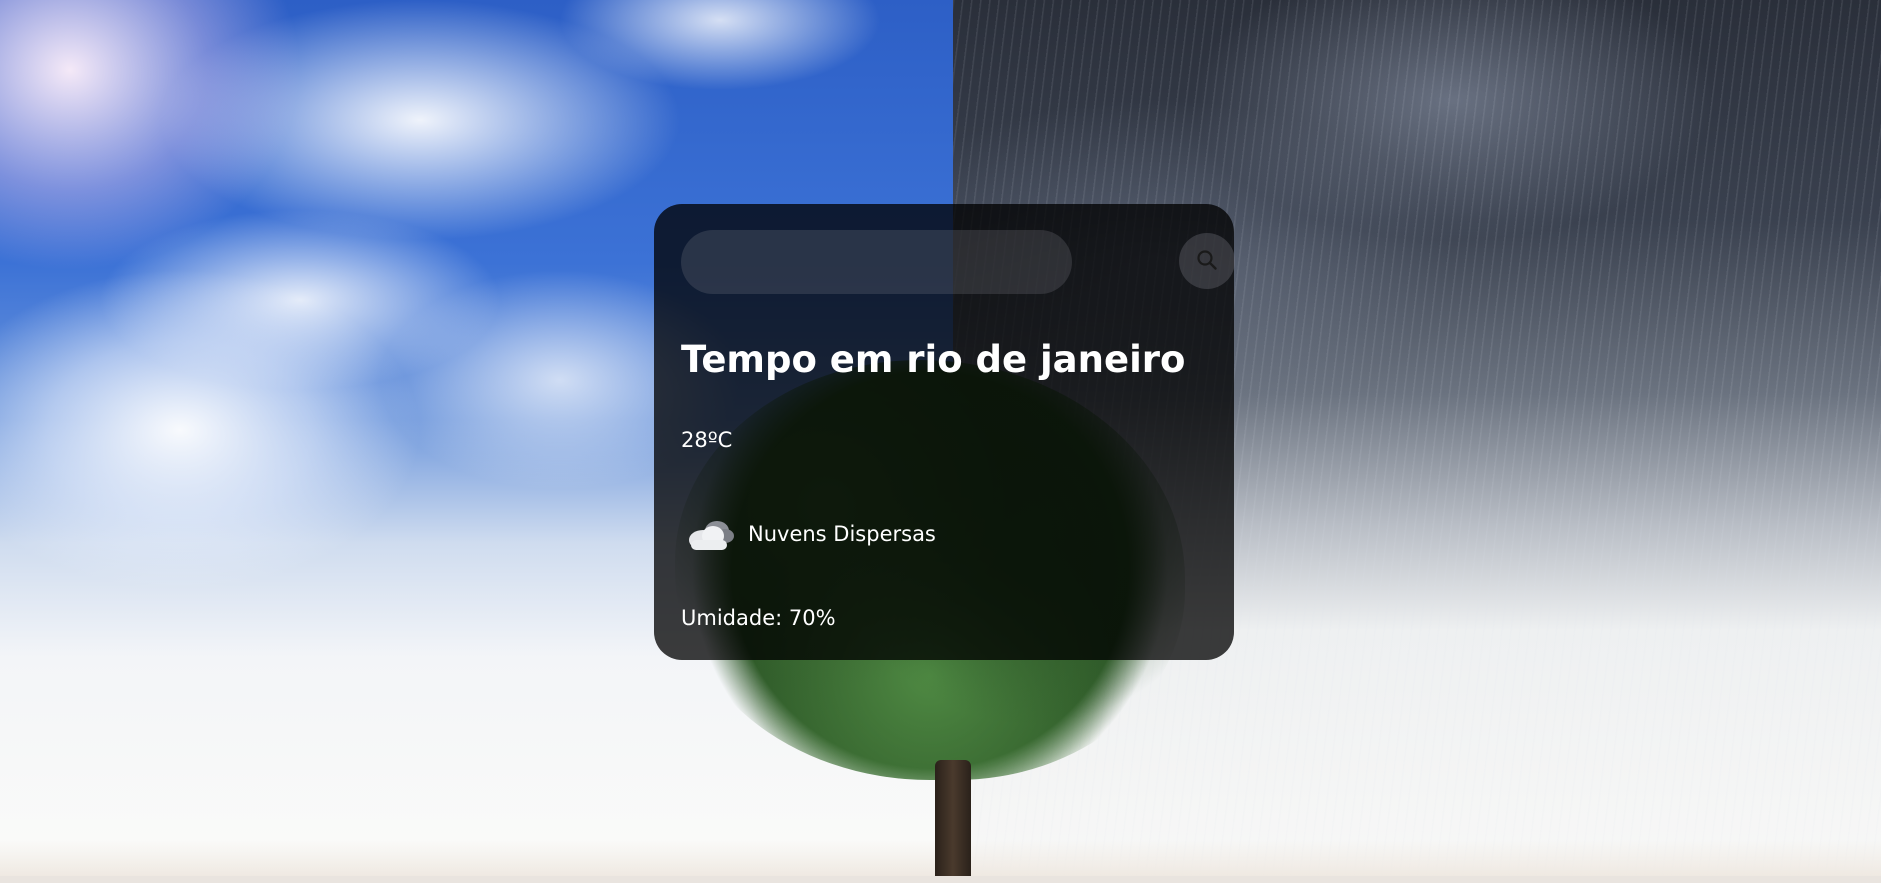  I want to click on weather-description: Nuvens Dispersas, so click(842, 534).